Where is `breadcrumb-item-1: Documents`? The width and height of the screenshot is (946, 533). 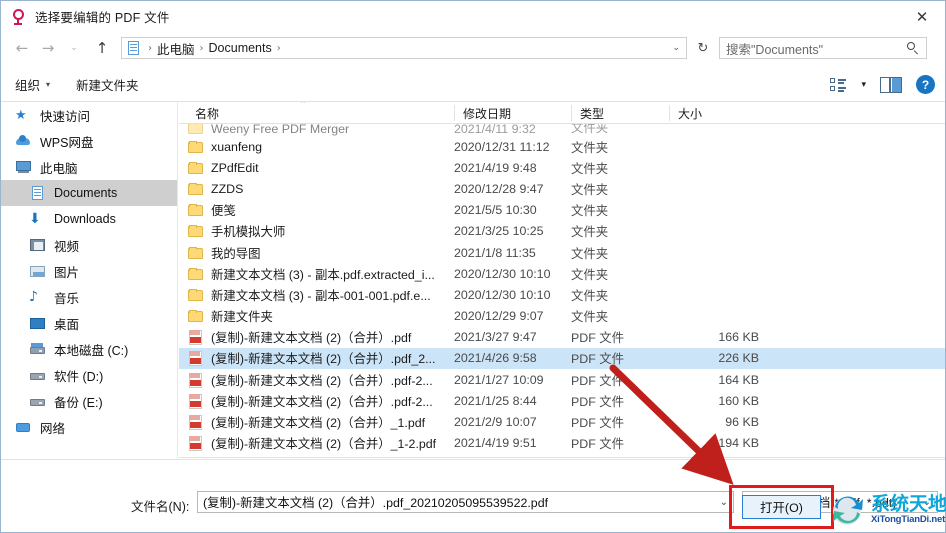 breadcrumb-item-1: Documents is located at coordinates (240, 48).